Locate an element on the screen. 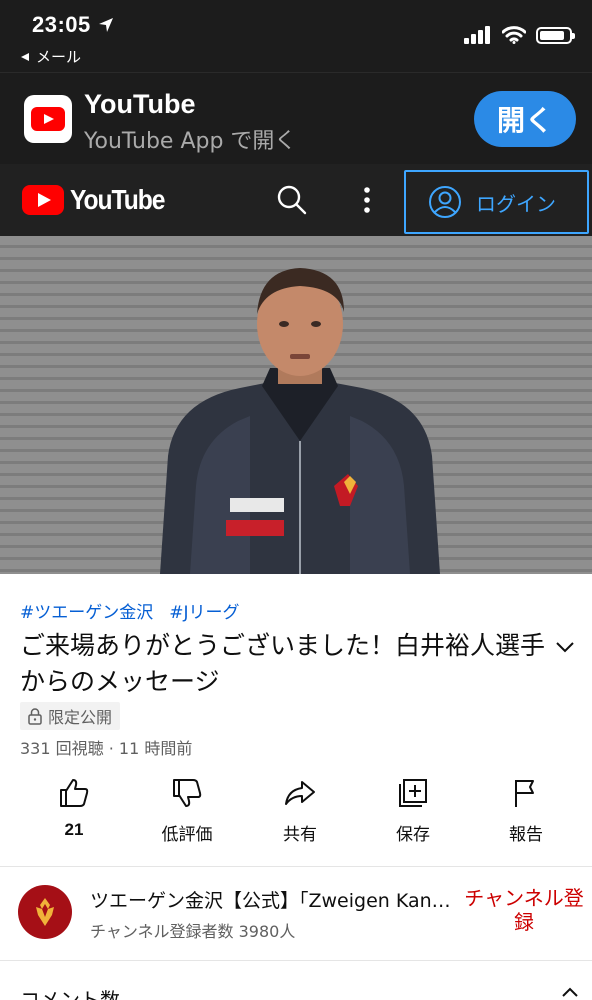 The width and height of the screenshot is (592, 1000). vertical-dots-icon is located at coordinates (367, 200).